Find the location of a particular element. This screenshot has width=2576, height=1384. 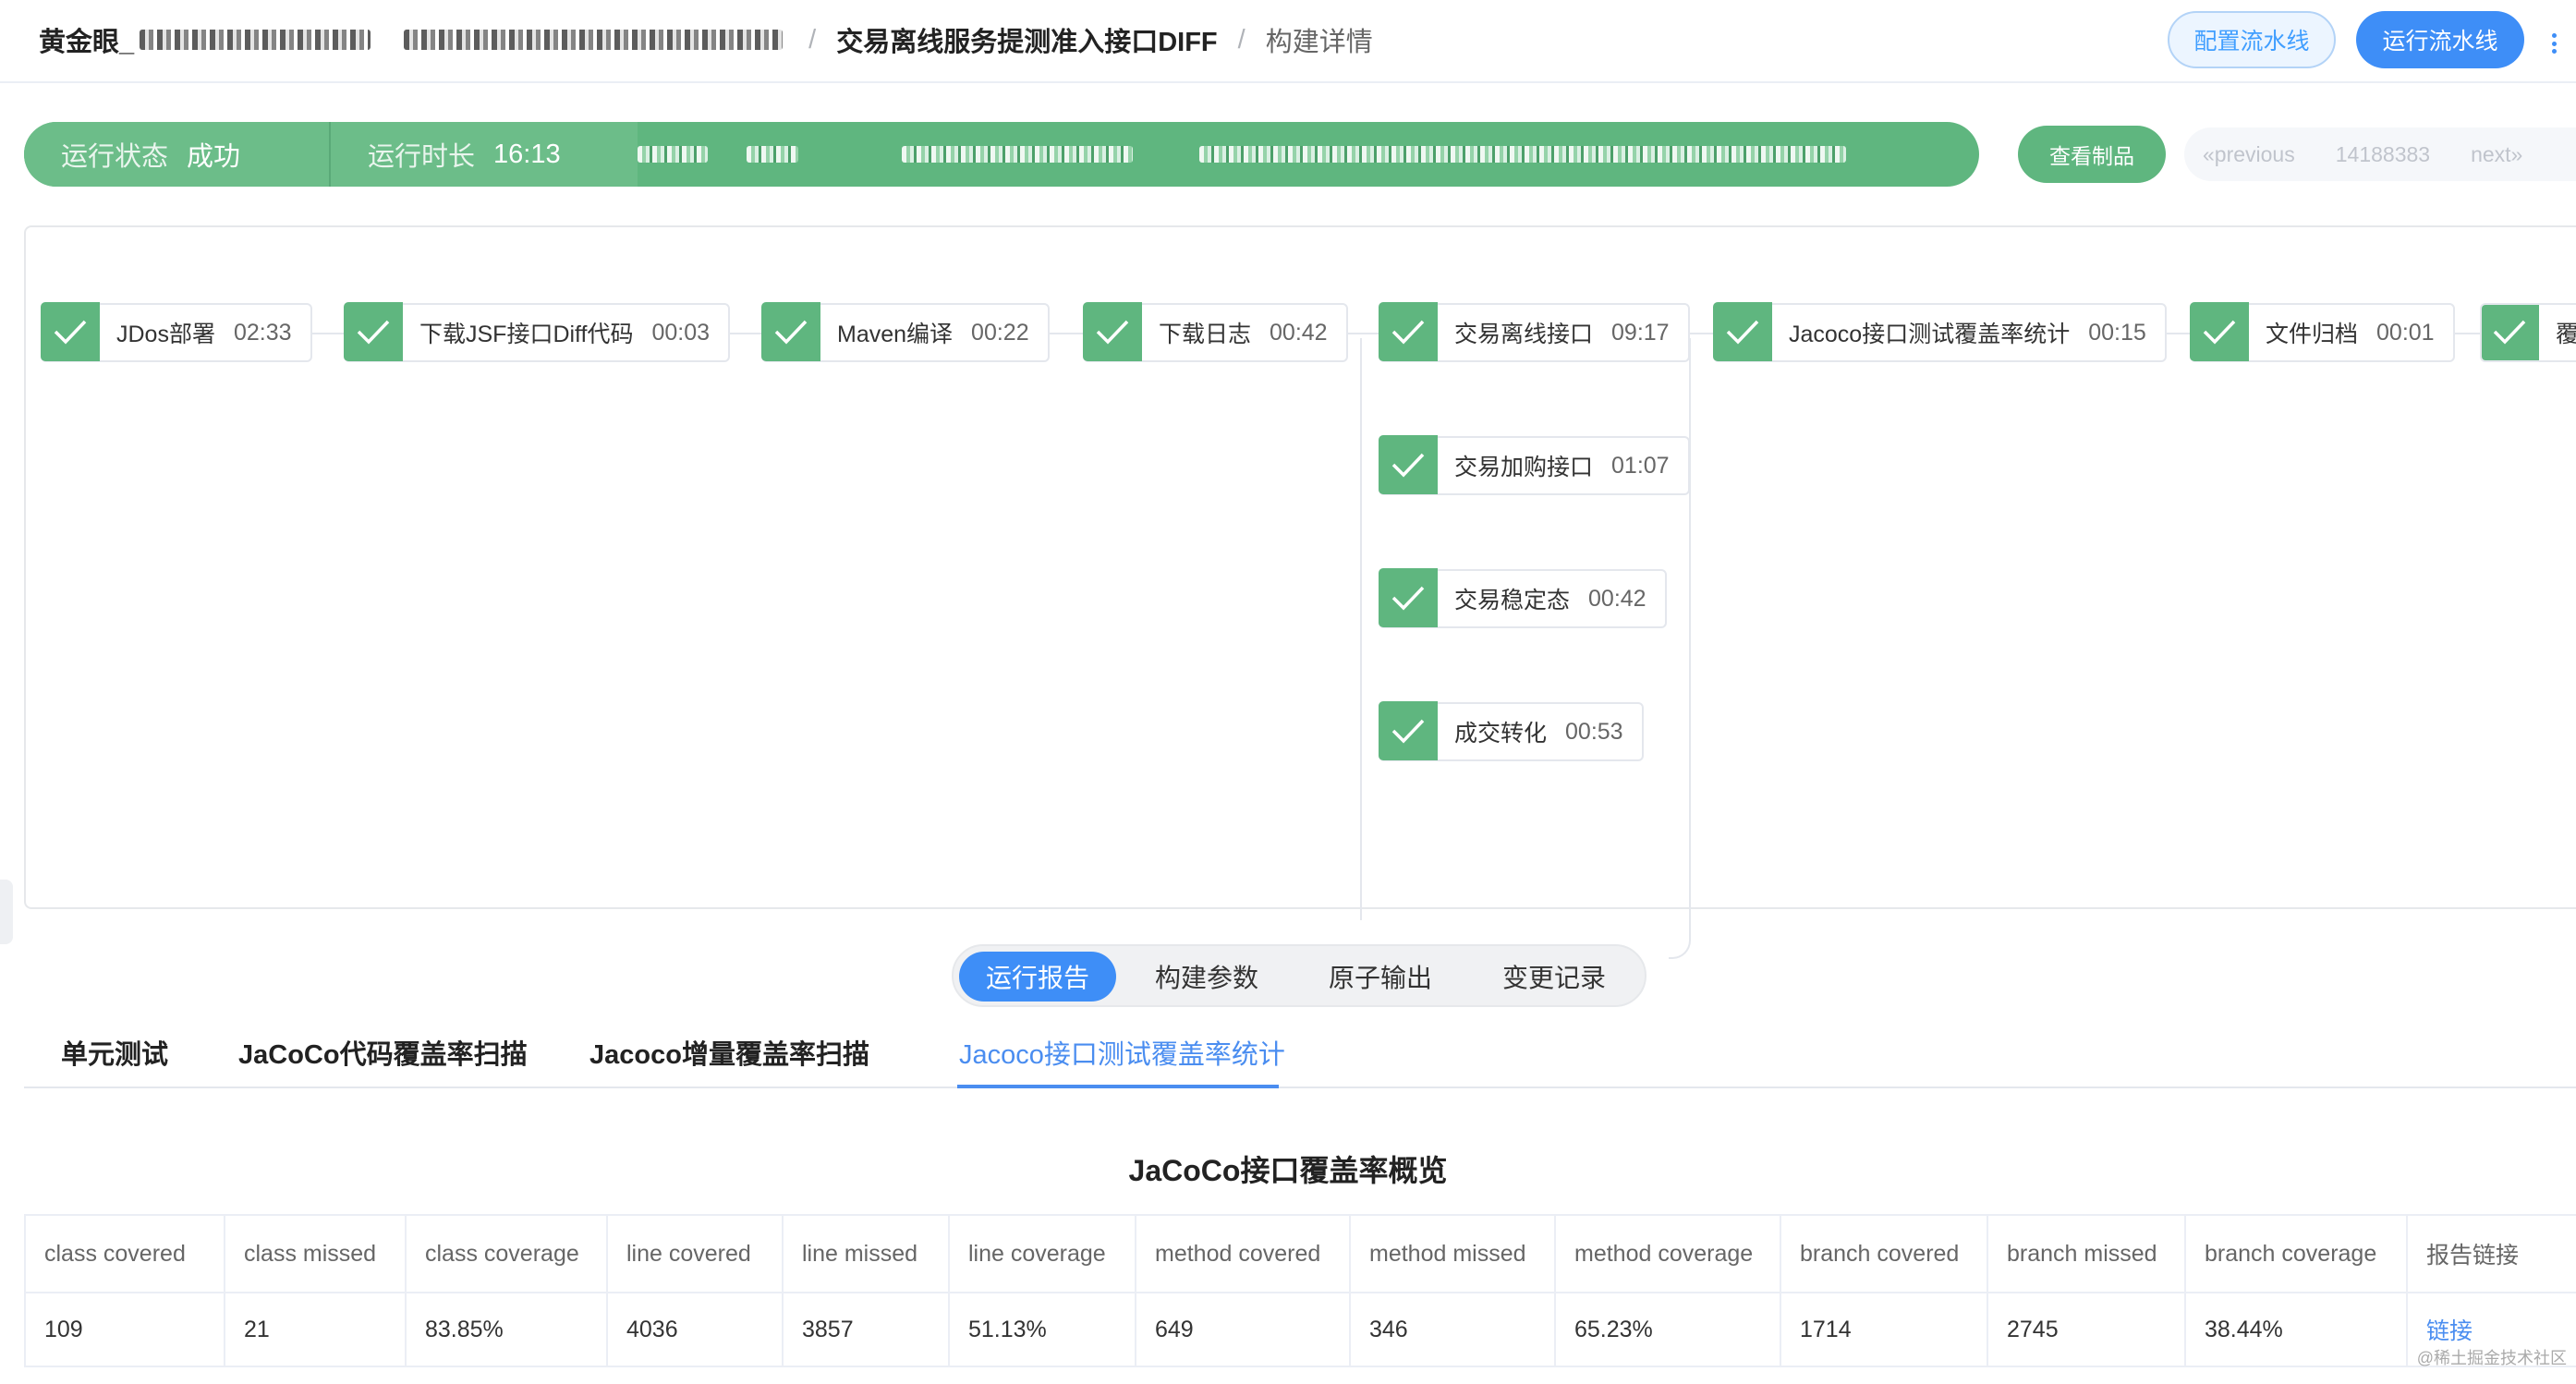

table-cell: 3857 is located at coordinates (866, 1329).